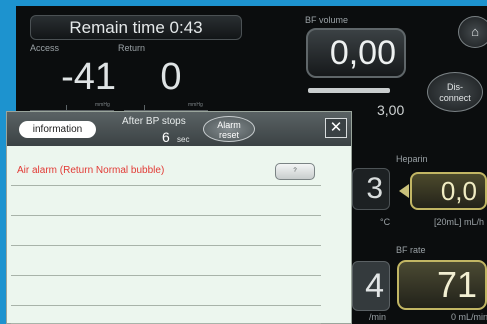 The image size is (487, 324). What do you see at coordinates (459, 222) in the screenshot?
I see `heparin-unit: [20mL] mL/h` at bounding box center [459, 222].